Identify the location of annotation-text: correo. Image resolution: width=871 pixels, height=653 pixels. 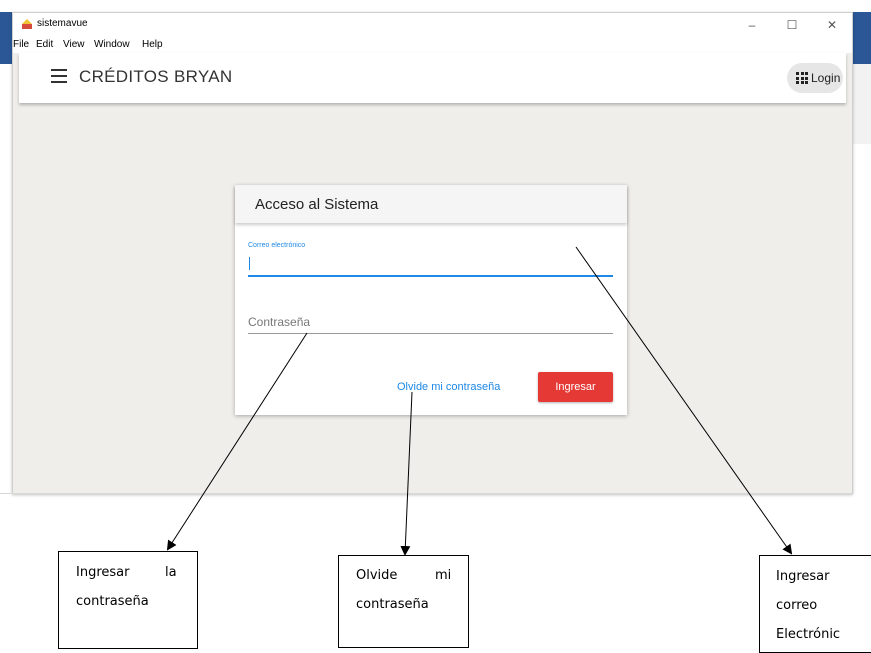
(797, 605).